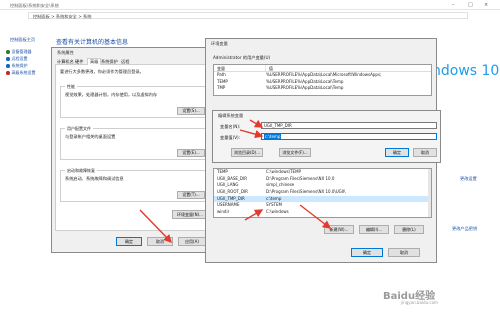  I want to click on editdlg-cancel-button: 取消, so click(425, 152).